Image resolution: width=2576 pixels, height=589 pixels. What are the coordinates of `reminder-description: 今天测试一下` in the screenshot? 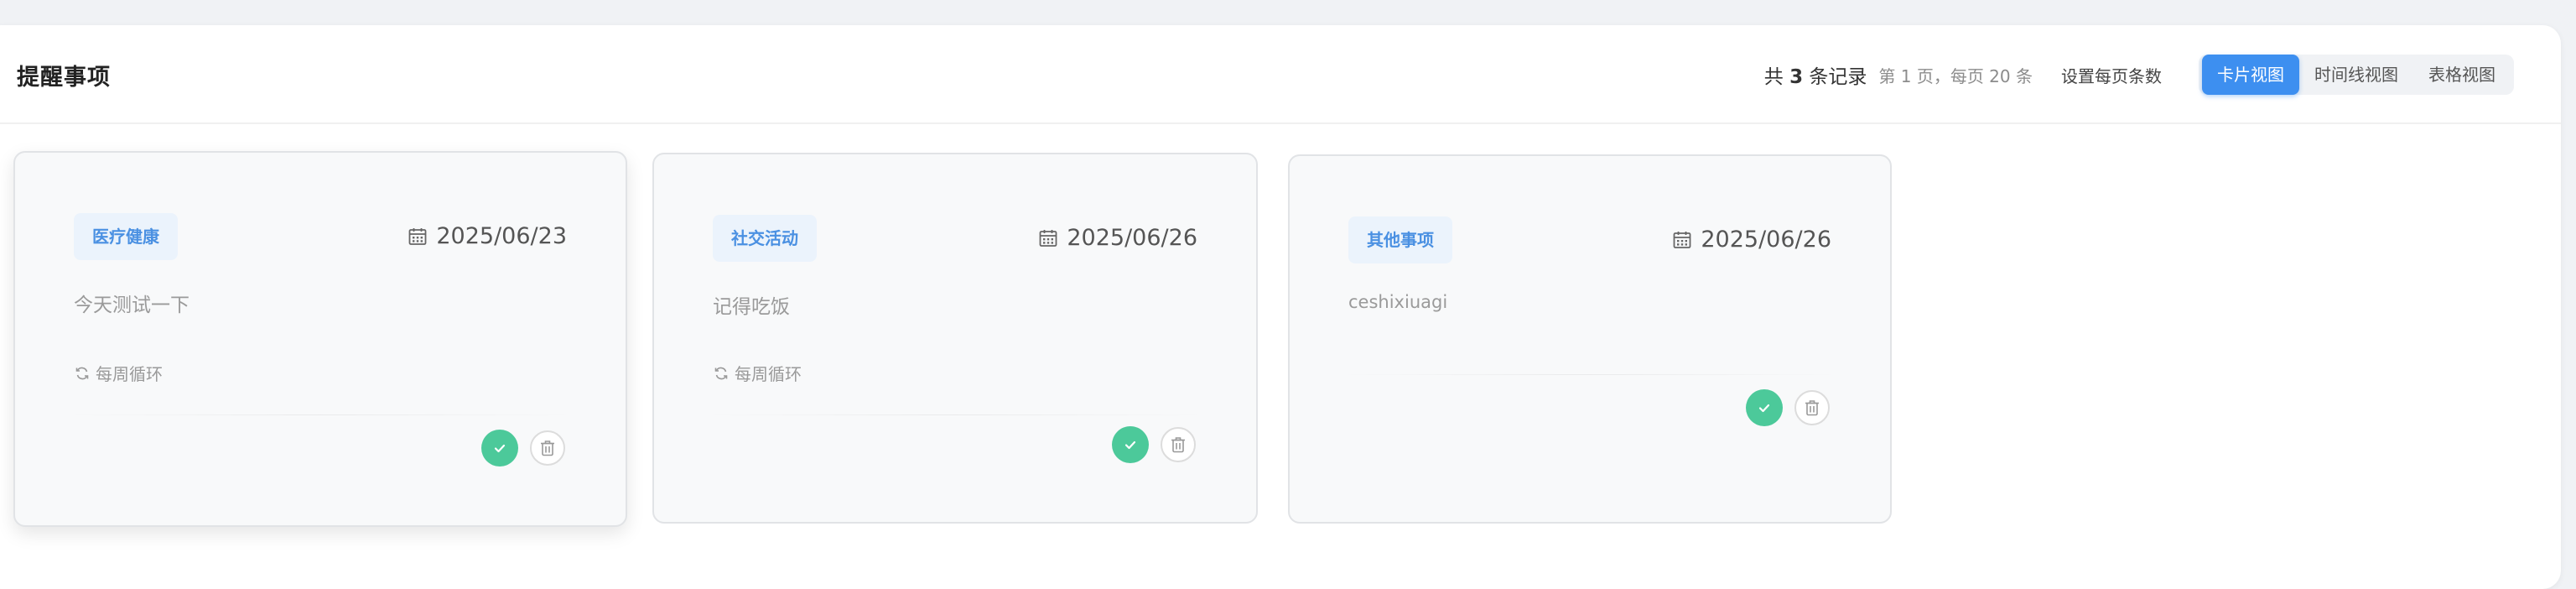 It's located at (132, 305).